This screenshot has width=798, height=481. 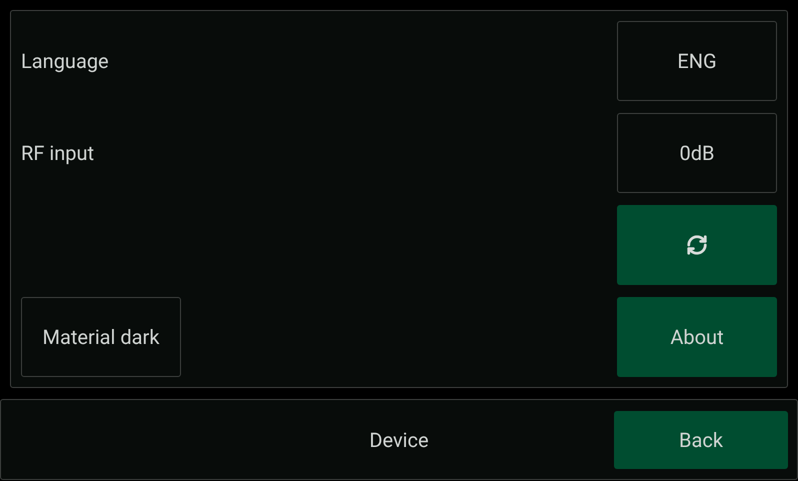 What do you see at coordinates (697, 337) in the screenshot?
I see `action-button: About` at bounding box center [697, 337].